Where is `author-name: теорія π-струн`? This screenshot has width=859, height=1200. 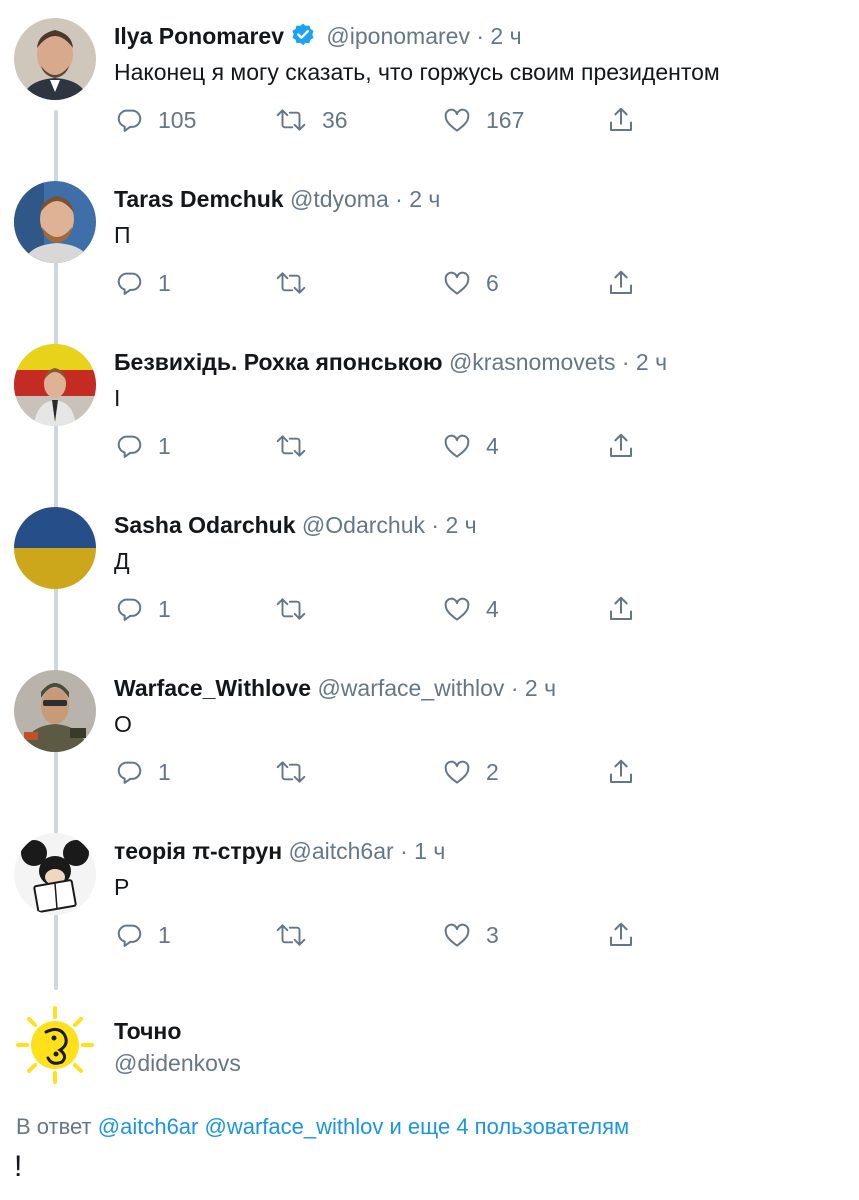
author-name: теорія π-струн is located at coordinates (198, 851).